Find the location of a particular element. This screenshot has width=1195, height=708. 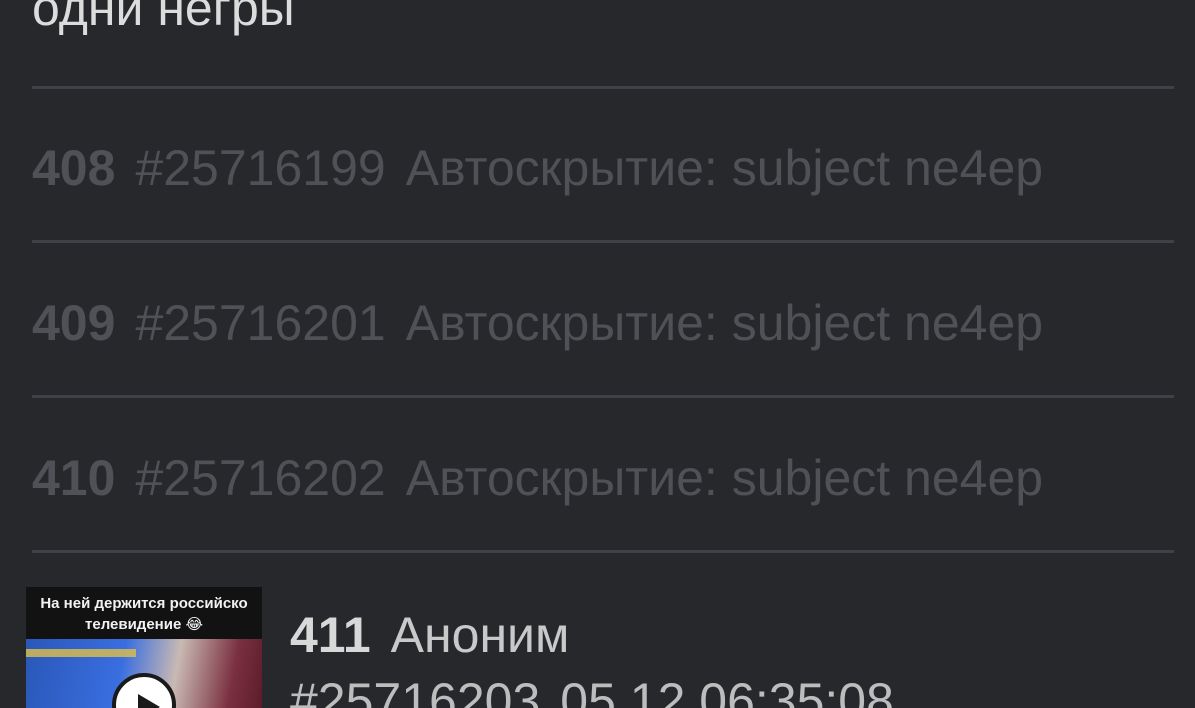

post-id: #25716201 is located at coordinates (260, 323).